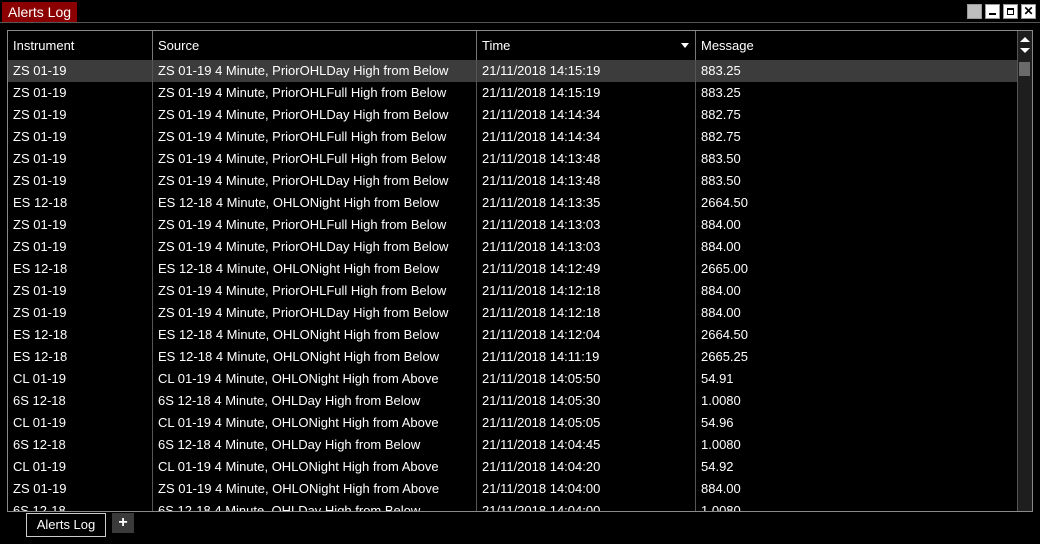  Describe the element at coordinates (974, 11) in the screenshot. I see `restore-icon` at that location.